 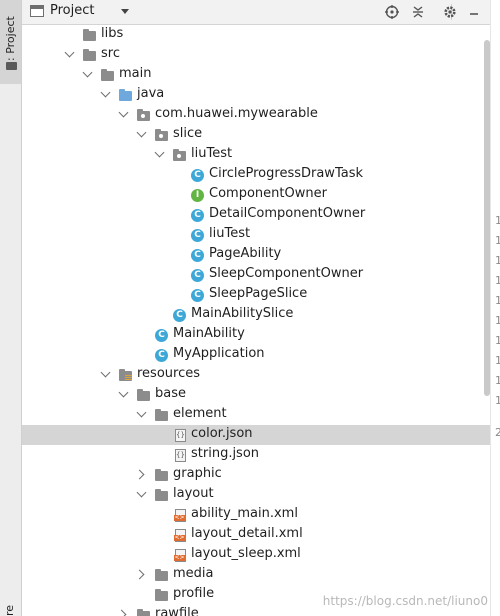 What do you see at coordinates (256, 75) in the screenshot?
I see `tree-node-main: main` at bounding box center [256, 75].